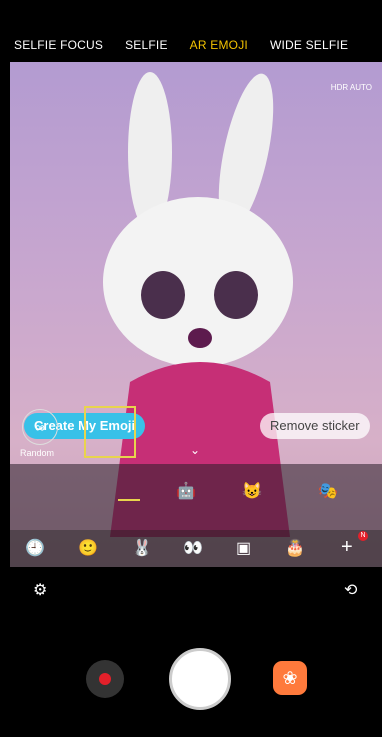  I want to click on gallery-icon: ❀, so click(290, 678).